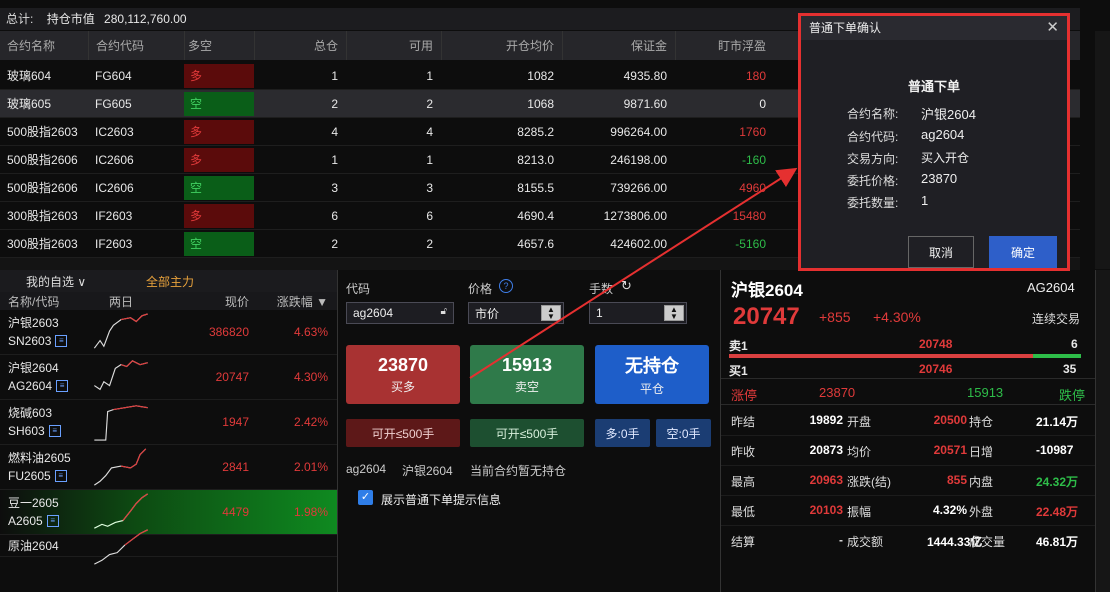 Image resolution: width=1110 pixels, height=592 pixels. Describe the element at coordinates (300, 45) in the screenshot. I see `col-header-total: 总仓` at that location.